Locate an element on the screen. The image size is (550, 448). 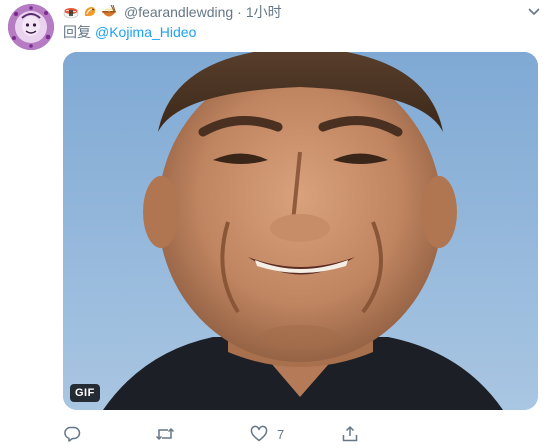
timestamp: 1小时 is located at coordinates (264, 12).